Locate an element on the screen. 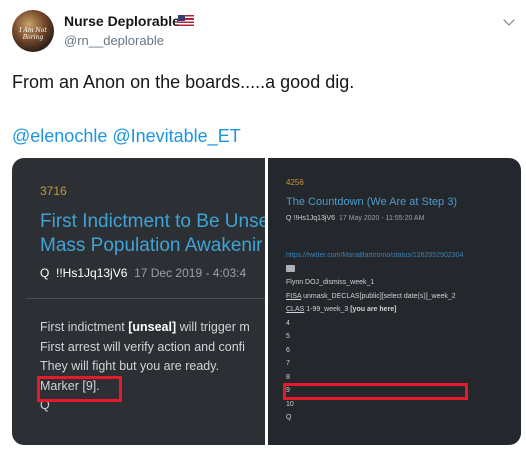 This screenshot has height=449, width=526. tweet-mentions: @elenochle @Inevitable_ET is located at coordinates (126, 136).